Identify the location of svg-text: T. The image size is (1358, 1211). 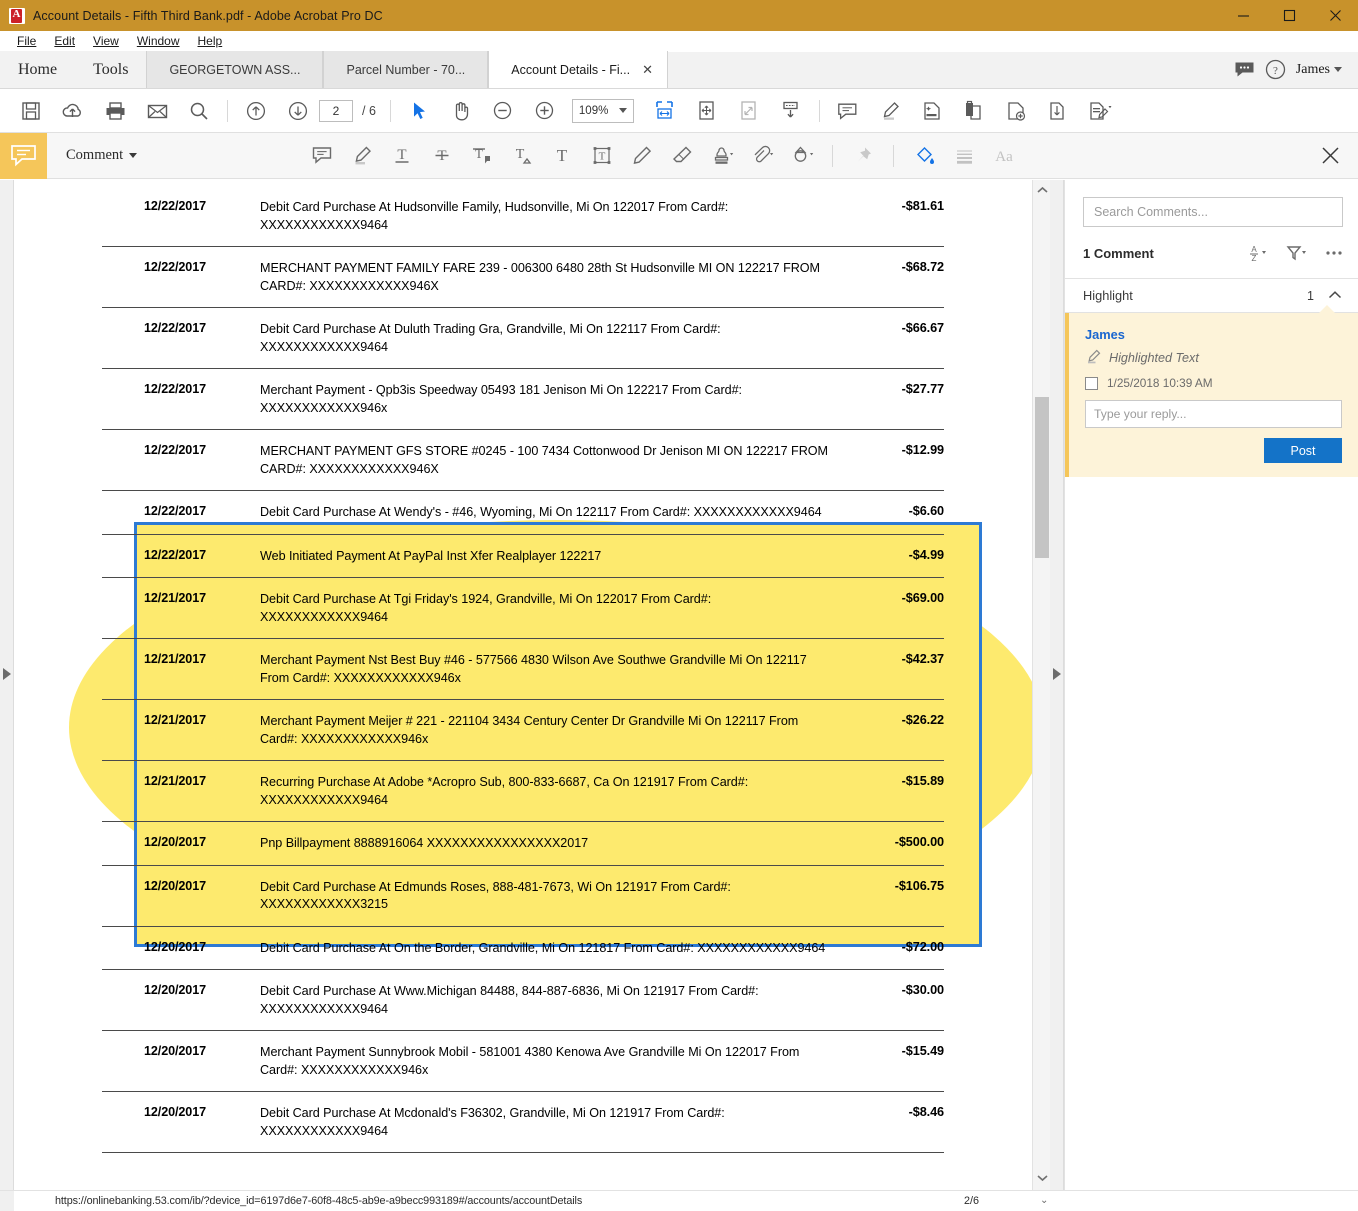
(562, 155).